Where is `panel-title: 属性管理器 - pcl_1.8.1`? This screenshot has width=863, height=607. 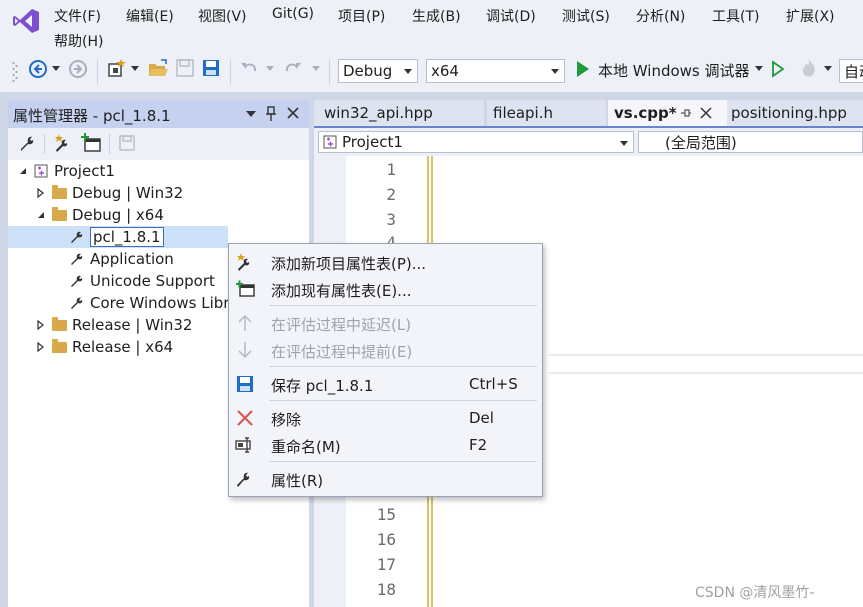 panel-title: 属性管理器 - pcl_1.8.1 is located at coordinates (92, 116).